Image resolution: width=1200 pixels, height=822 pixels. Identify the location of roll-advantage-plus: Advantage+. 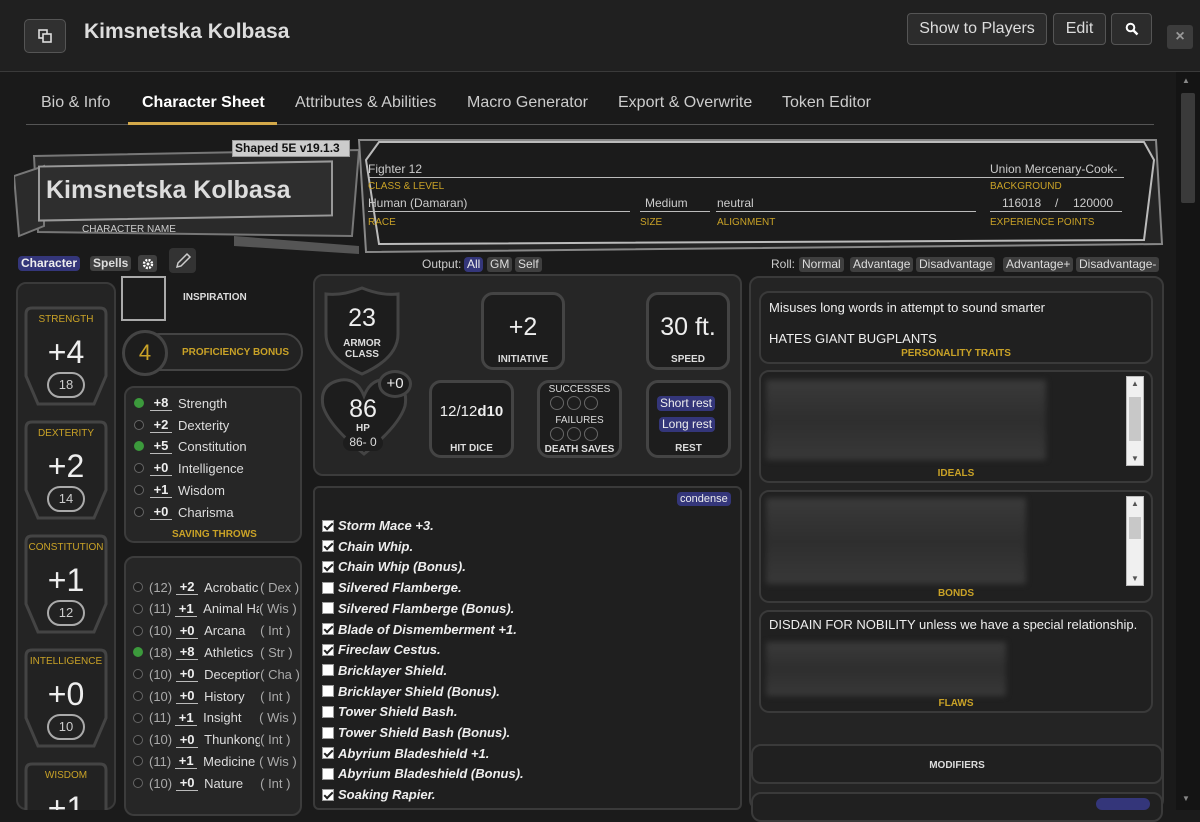
(1038, 264).